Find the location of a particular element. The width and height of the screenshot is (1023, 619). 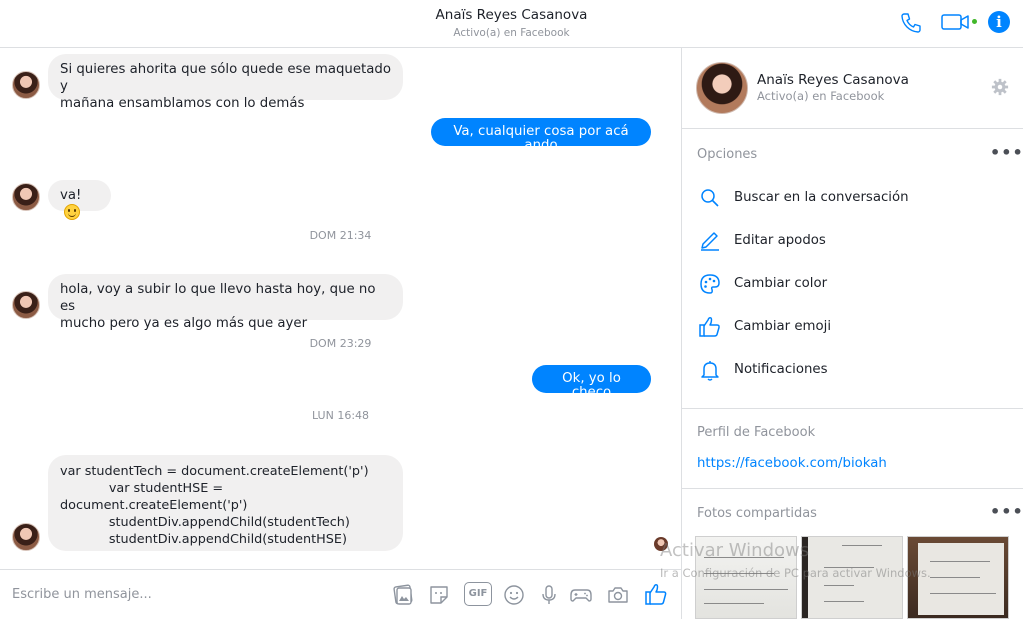

option-label: Cambiar emoji is located at coordinates (783, 326).